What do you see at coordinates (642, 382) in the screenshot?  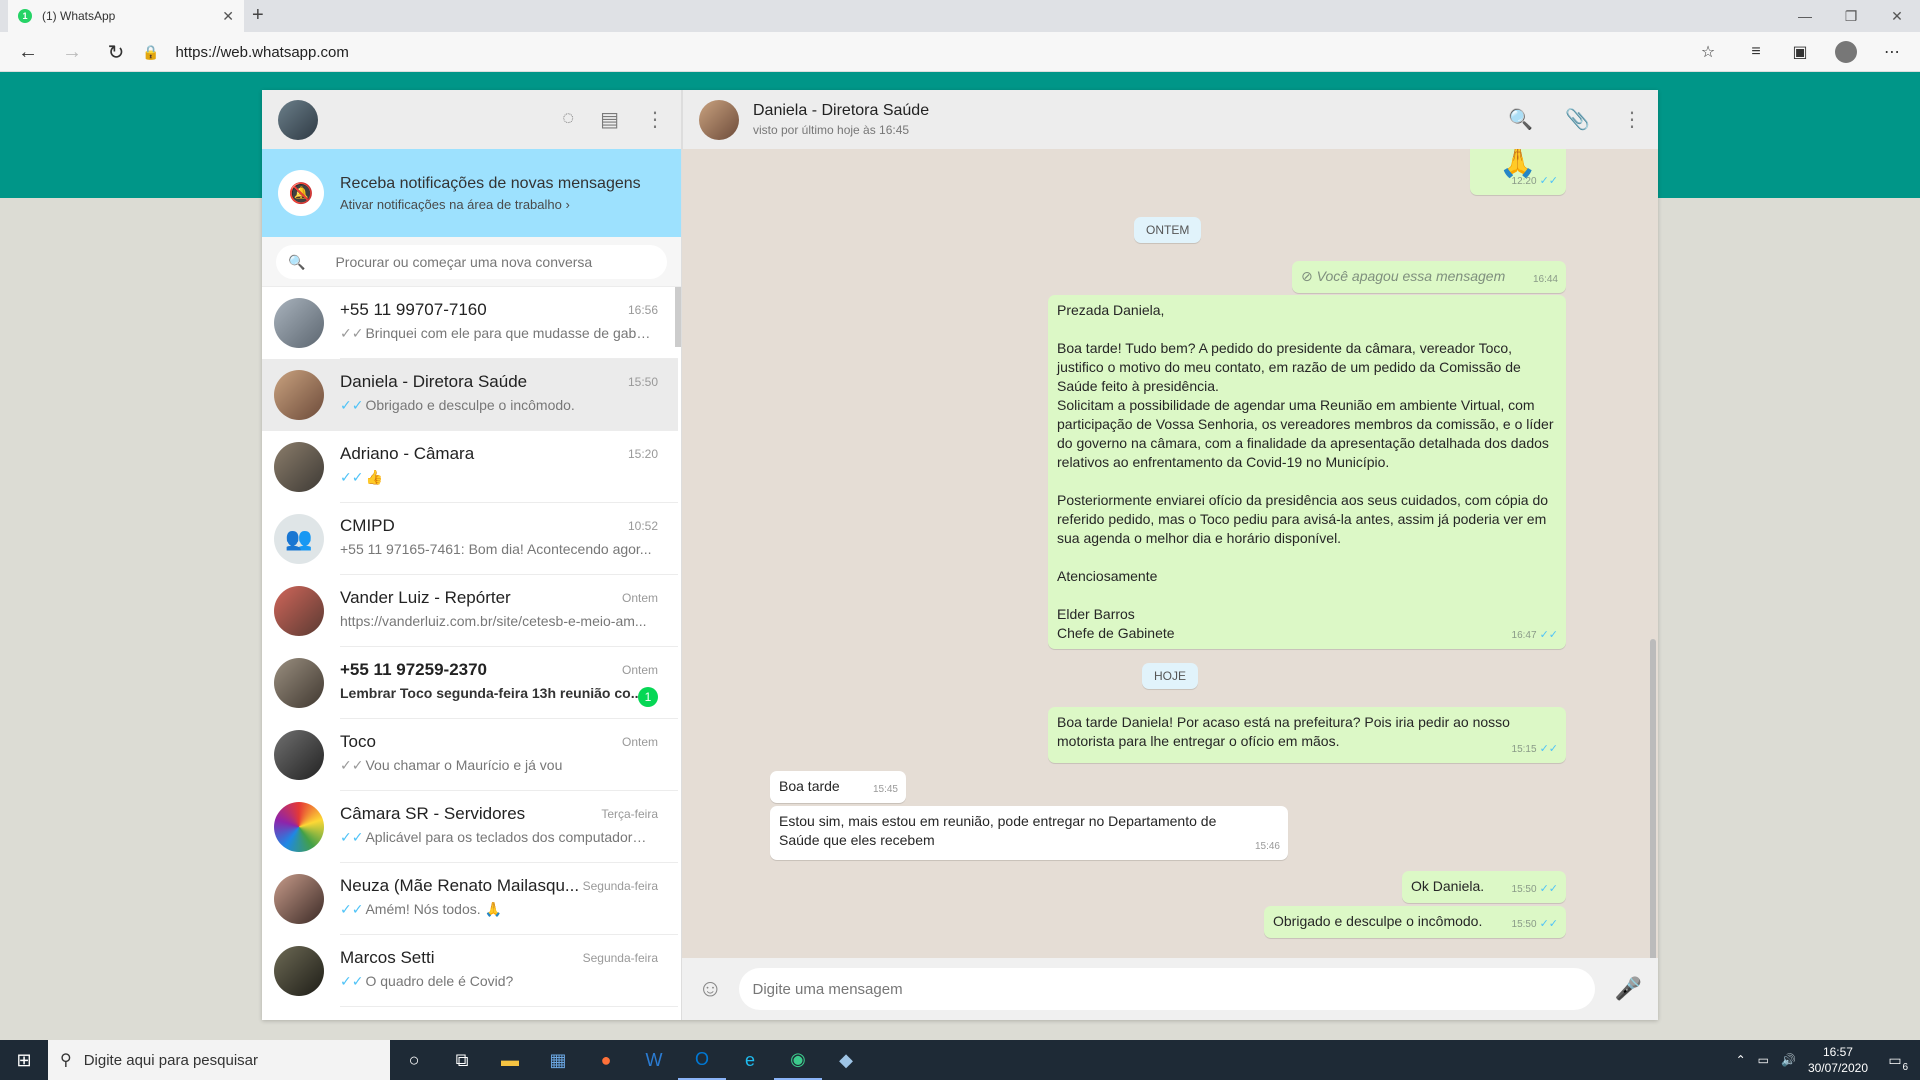 I see `chat-time: 15:50` at bounding box center [642, 382].